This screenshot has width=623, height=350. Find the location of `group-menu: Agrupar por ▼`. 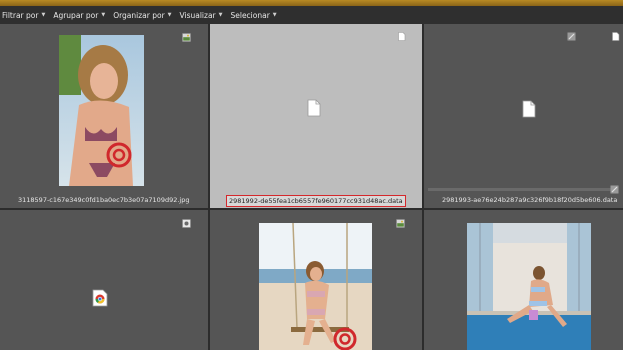

group-menu: Agrupar por ▼ is located at coordinates (79, 15).